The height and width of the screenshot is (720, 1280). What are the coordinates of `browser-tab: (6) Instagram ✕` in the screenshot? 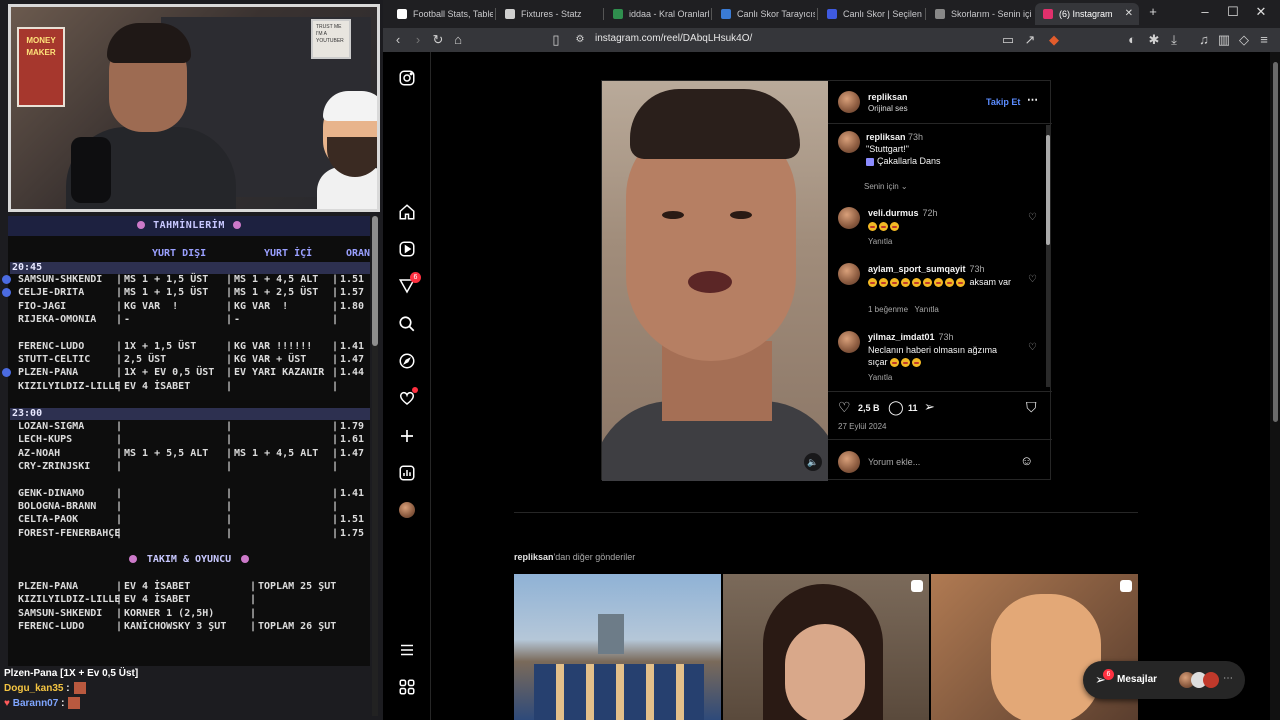 It's located at (1087, 14).